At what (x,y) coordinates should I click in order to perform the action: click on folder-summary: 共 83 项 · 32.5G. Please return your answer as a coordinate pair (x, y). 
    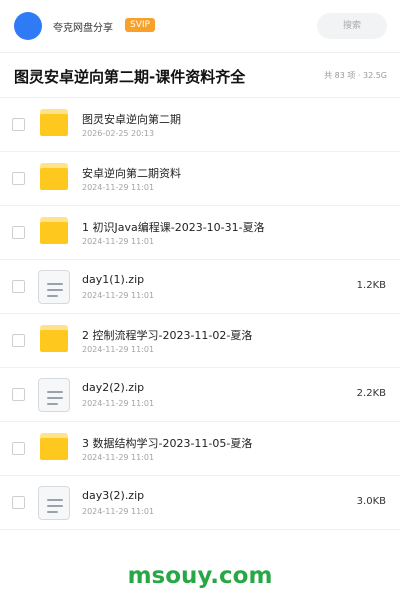
    Looking at the image, I should click on (355, 75).